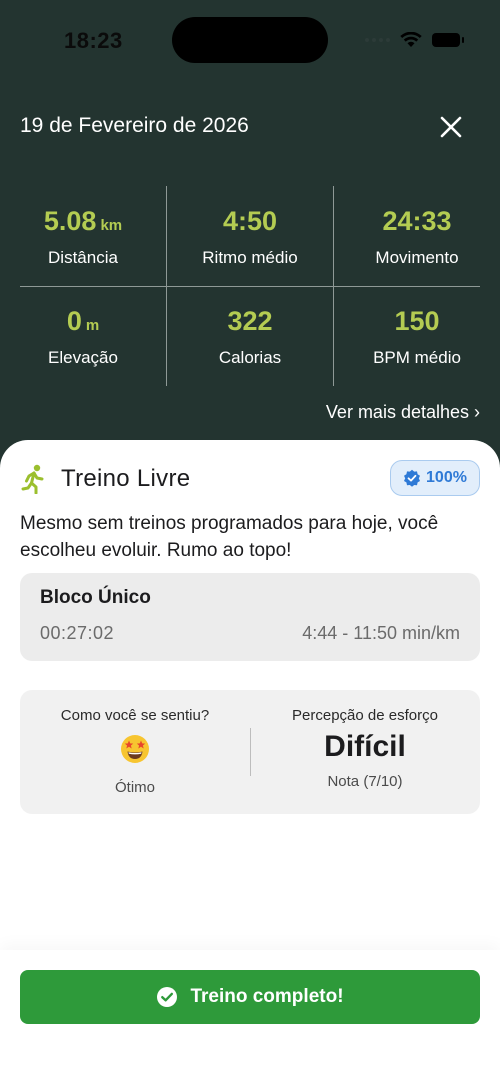 This screenshot has height=1087, width=500. Describe the element at coordinates (365, 781) in the screenshot. I see `effort-note: Nota (7/10)` at that location.